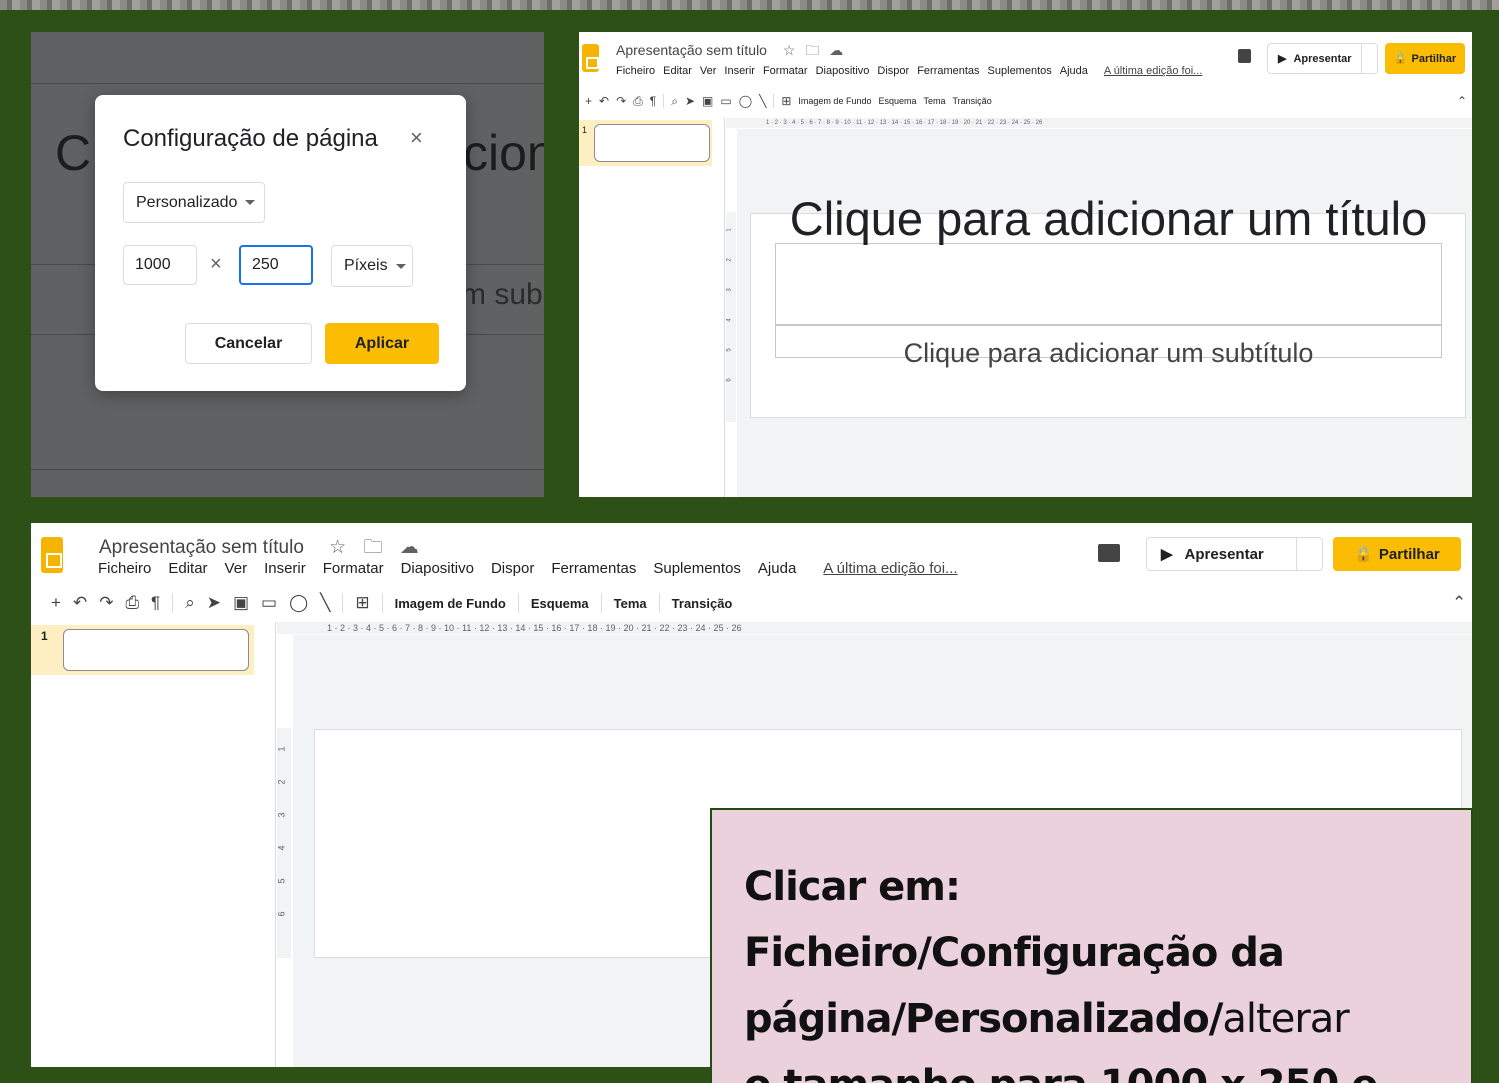  I want to click on width-input: 1000, so click(160, 265).